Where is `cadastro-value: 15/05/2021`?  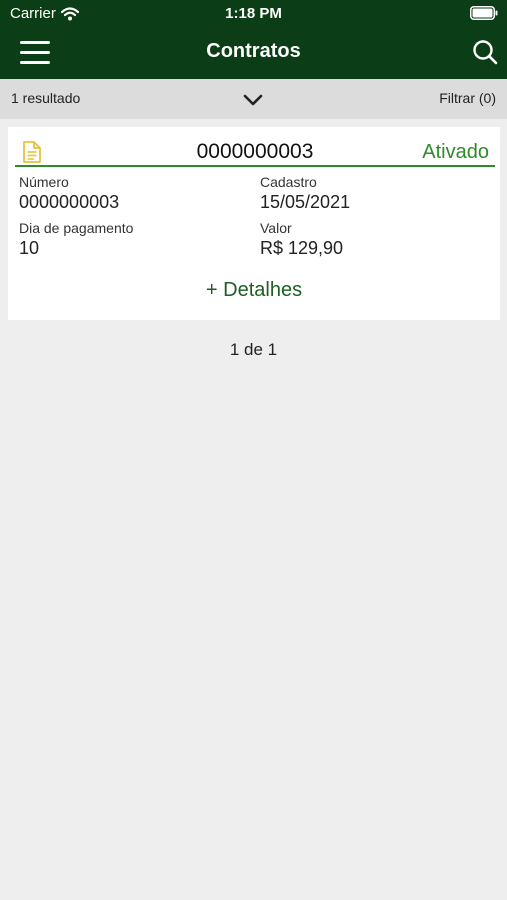 cadastro-value: 15/05/2021 is located at coordinates (305, 202).